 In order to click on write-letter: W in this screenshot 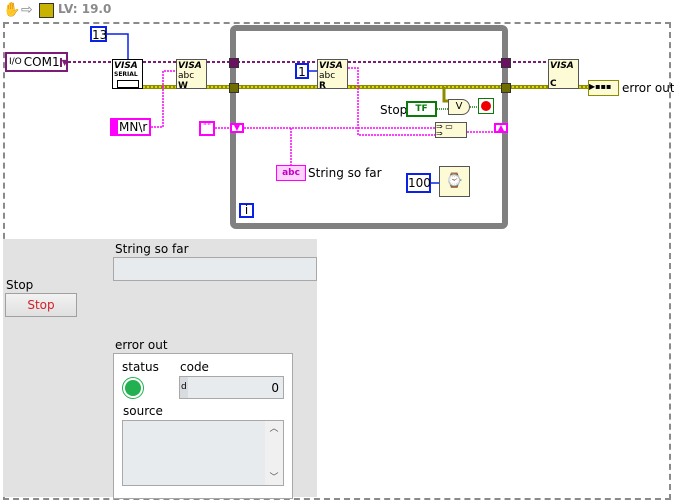, I will do `click(183, 86)`.